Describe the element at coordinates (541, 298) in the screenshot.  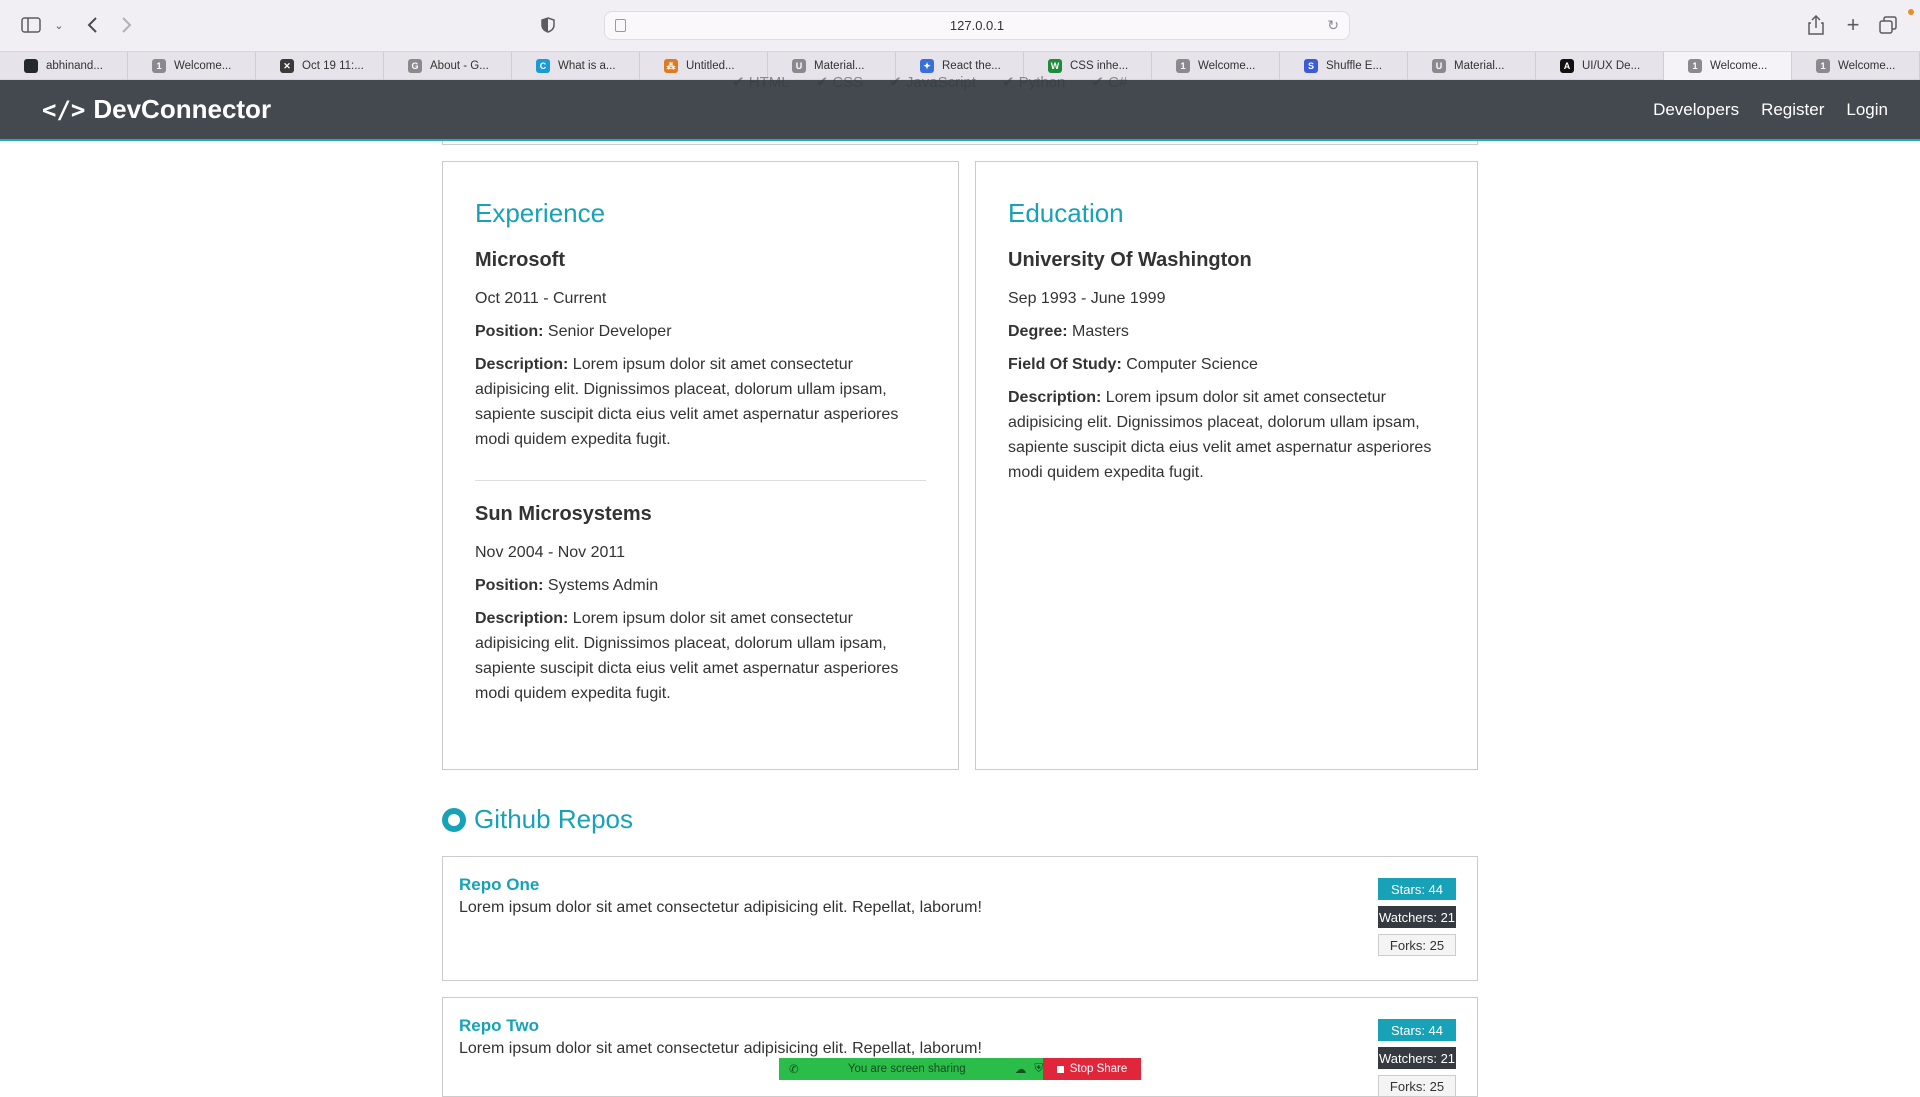
I see `experience-dates: Oct 2011 - Current` at that location.